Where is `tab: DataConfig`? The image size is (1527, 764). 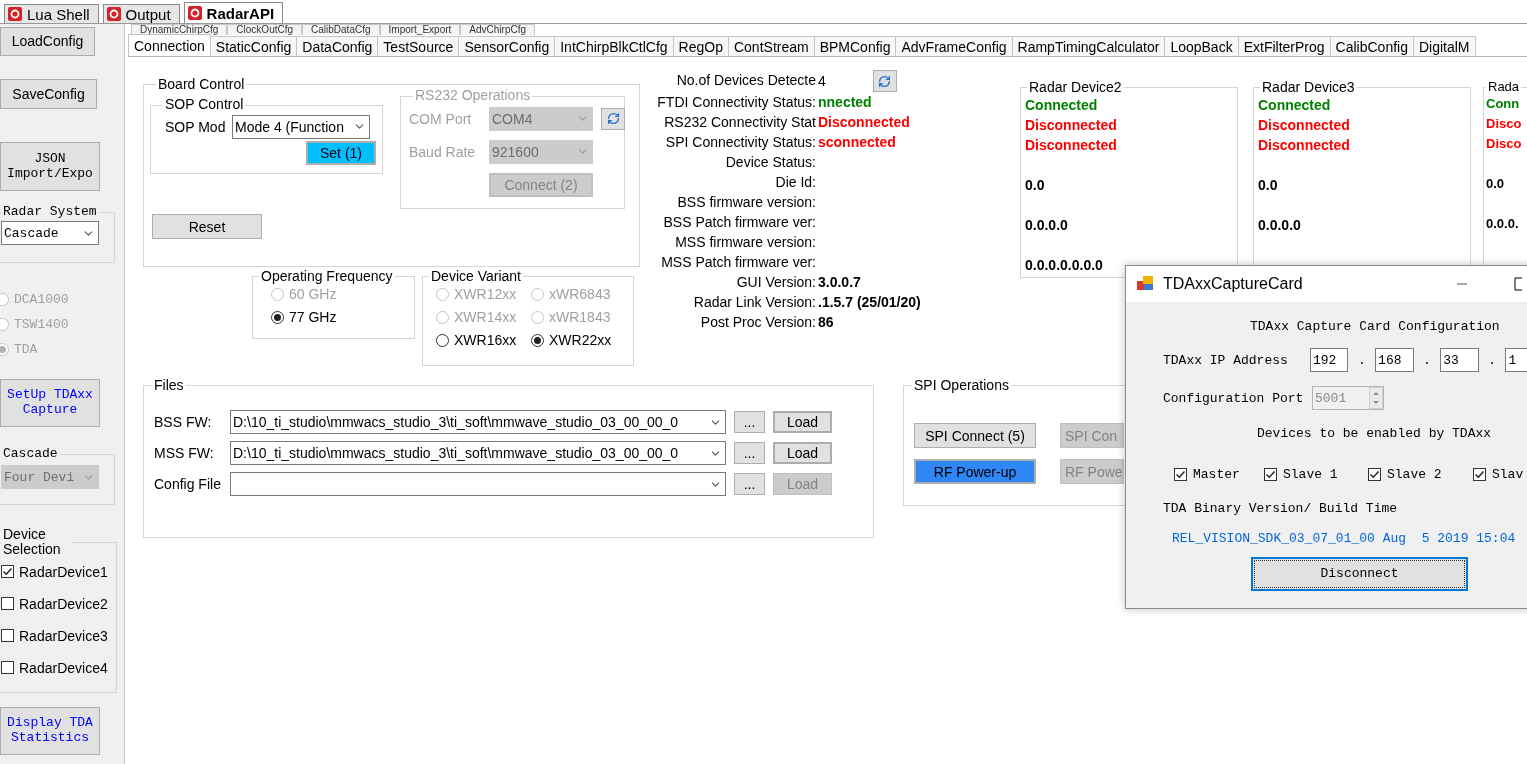
tab: DataConfig is located at coordinates (337, 46).